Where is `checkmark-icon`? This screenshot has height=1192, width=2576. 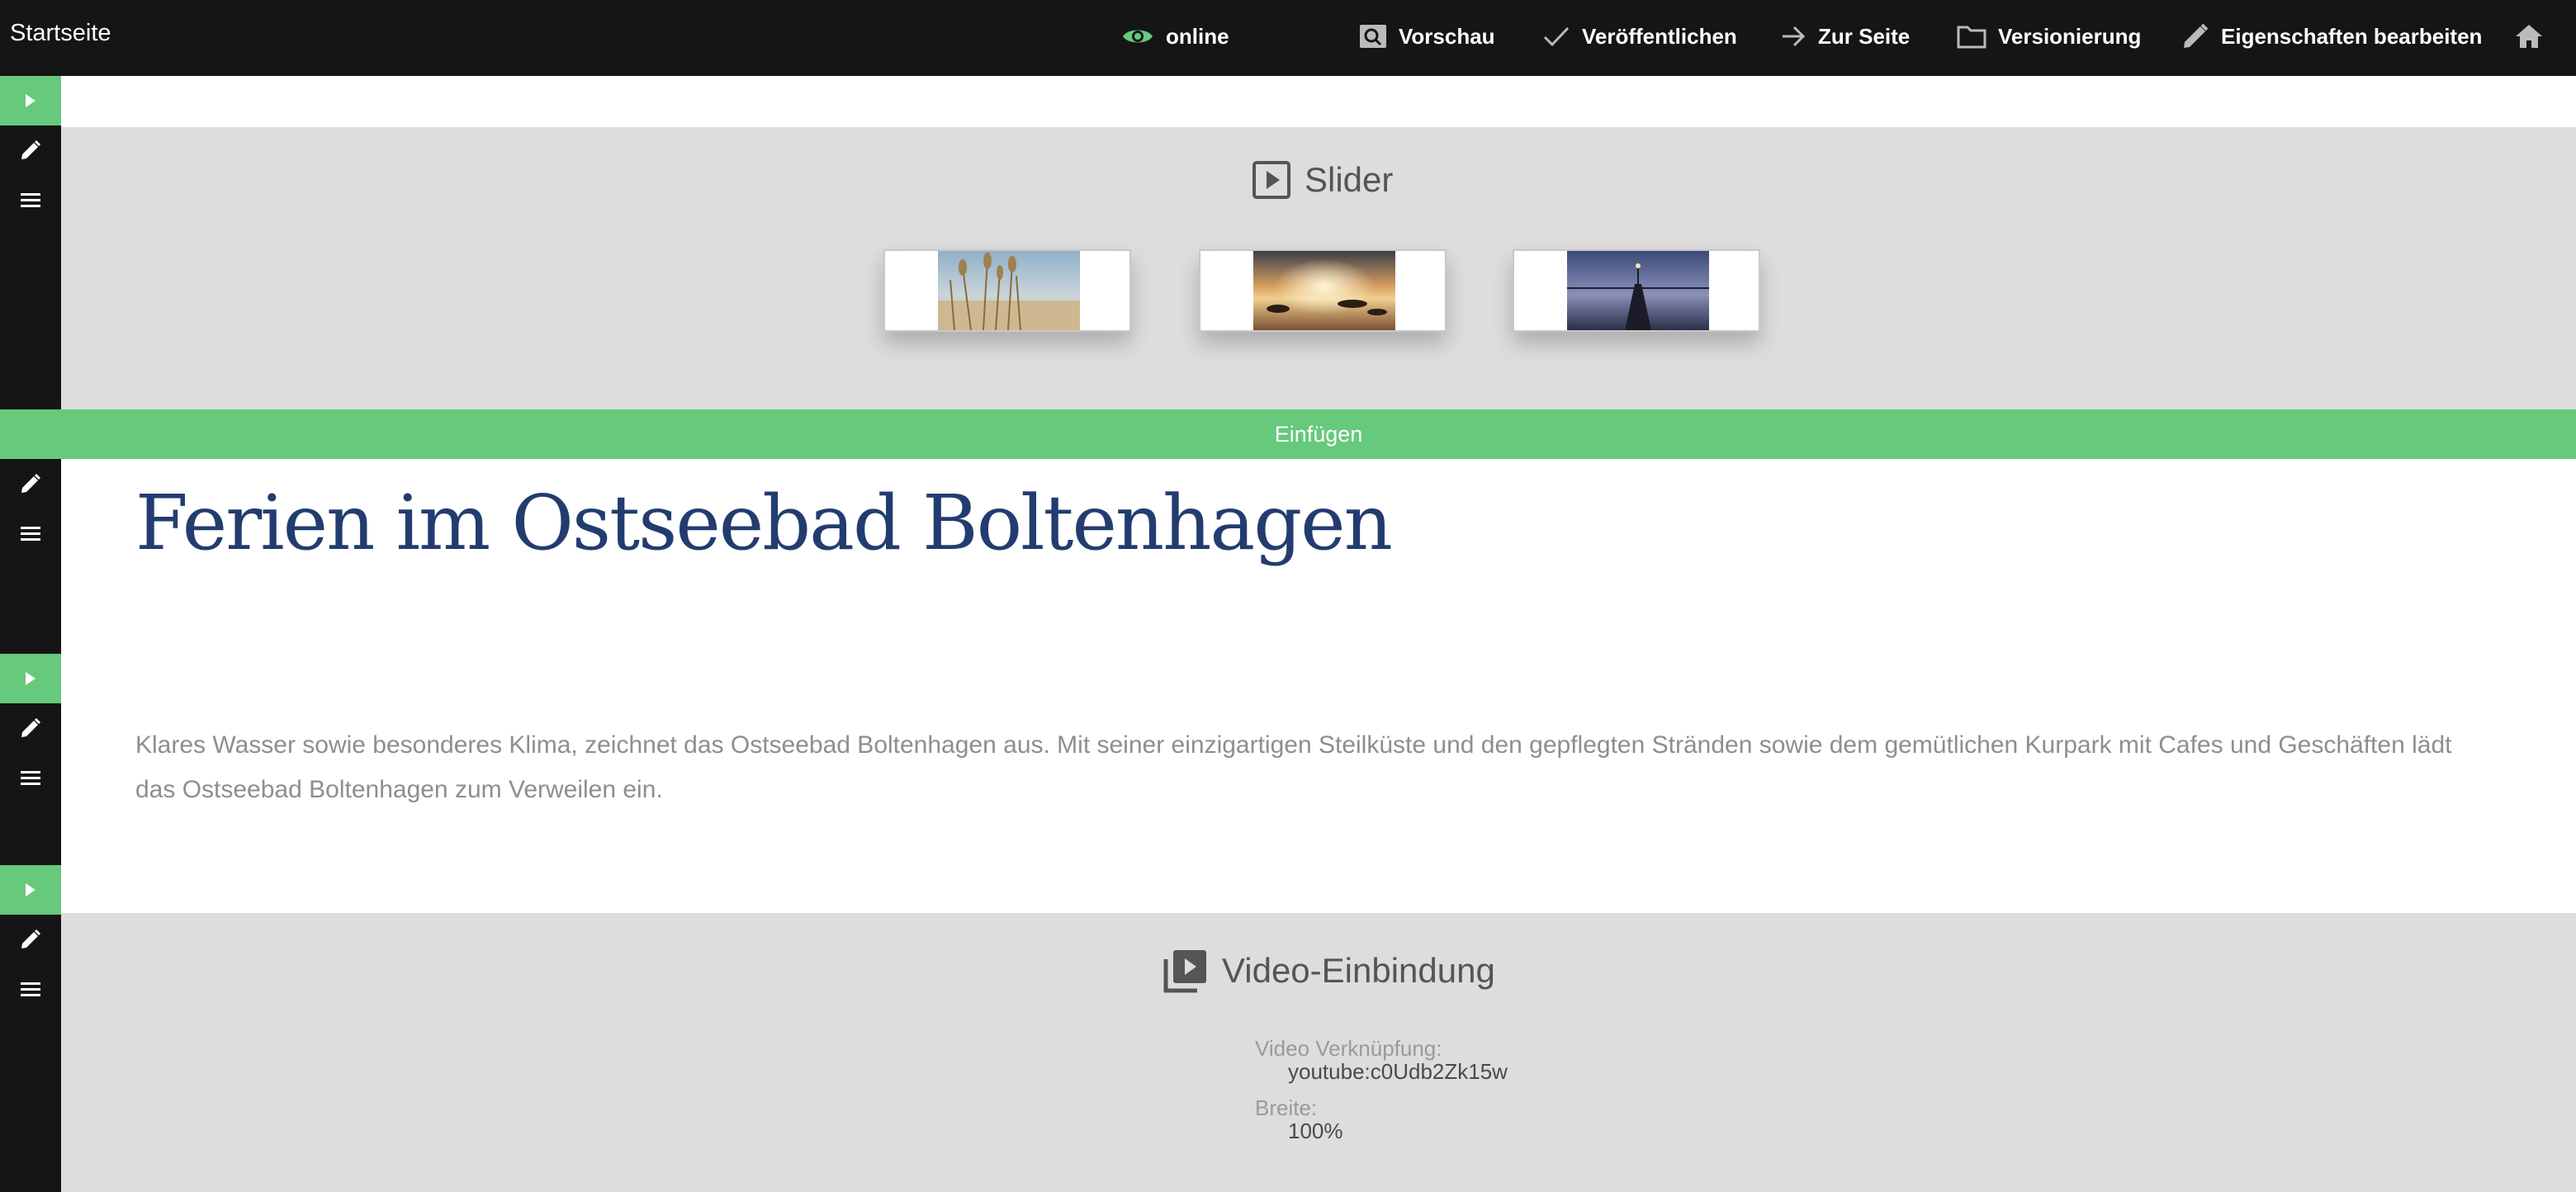
checkmark-icon is located at coordinates (1556, 36).